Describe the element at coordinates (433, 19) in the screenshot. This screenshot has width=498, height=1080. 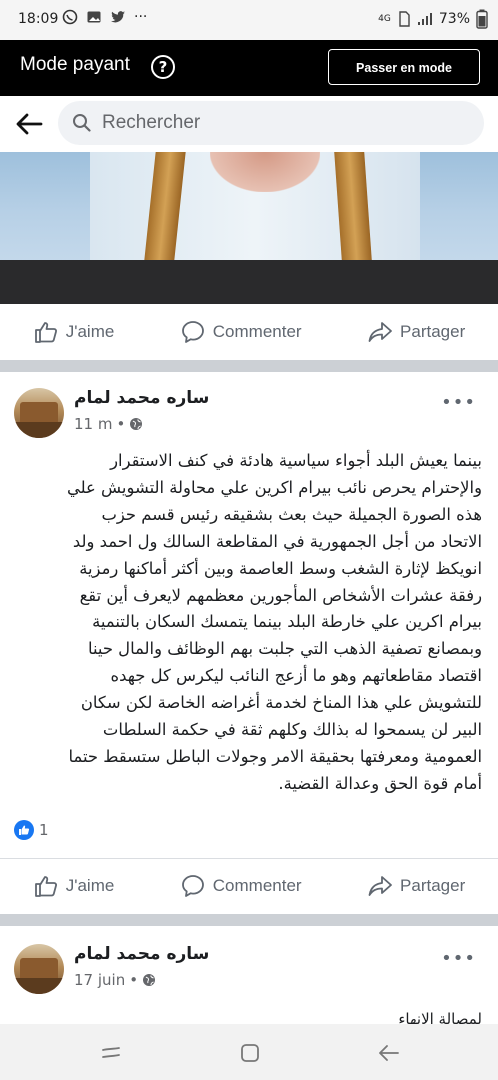
I see `system-indicators: 4G 73%` at that location.